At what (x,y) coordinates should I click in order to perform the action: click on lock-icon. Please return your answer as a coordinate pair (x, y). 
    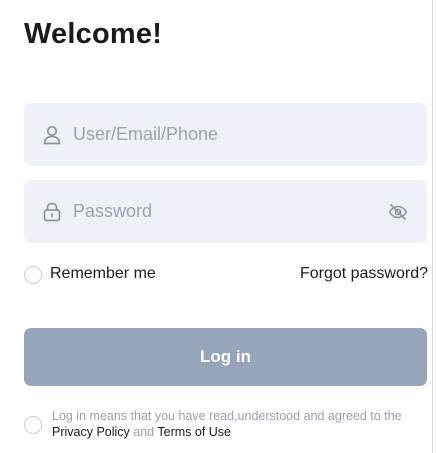
    Looking at the image, I should click on (52, 212).